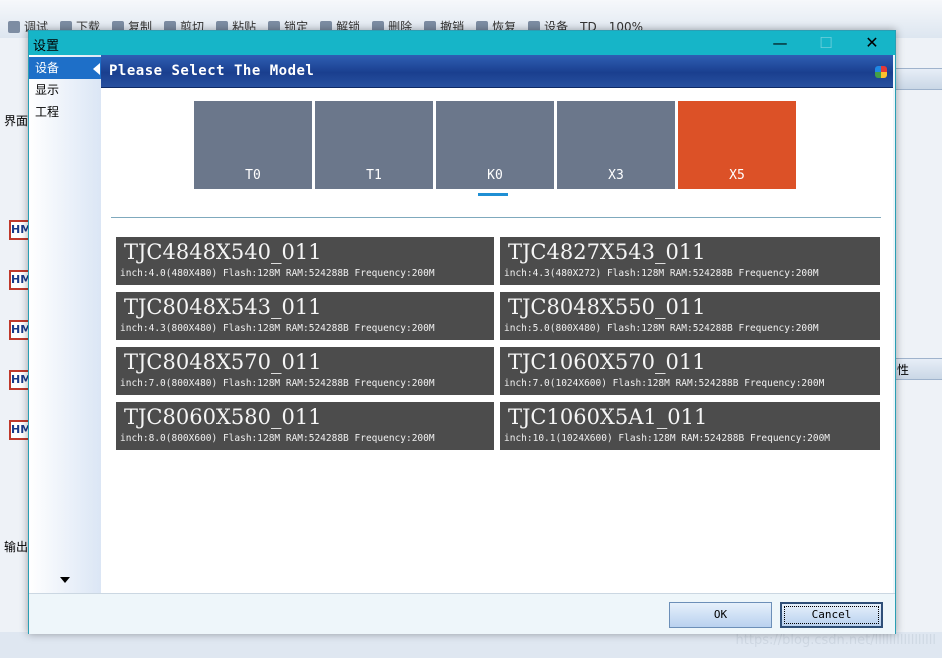 Image resolution: width=942 pixels, height=658 pixels. I want to click on series-tabs: T0 T1 K0 X3 X5, so click(495, 145).